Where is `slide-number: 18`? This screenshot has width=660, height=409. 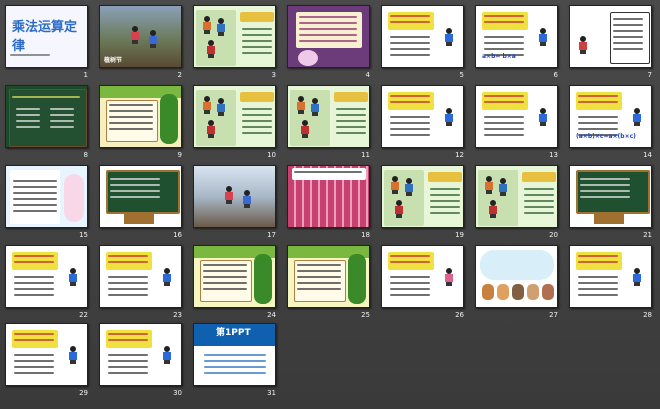 slide-number: 18 is located at coordinates (365, 235).